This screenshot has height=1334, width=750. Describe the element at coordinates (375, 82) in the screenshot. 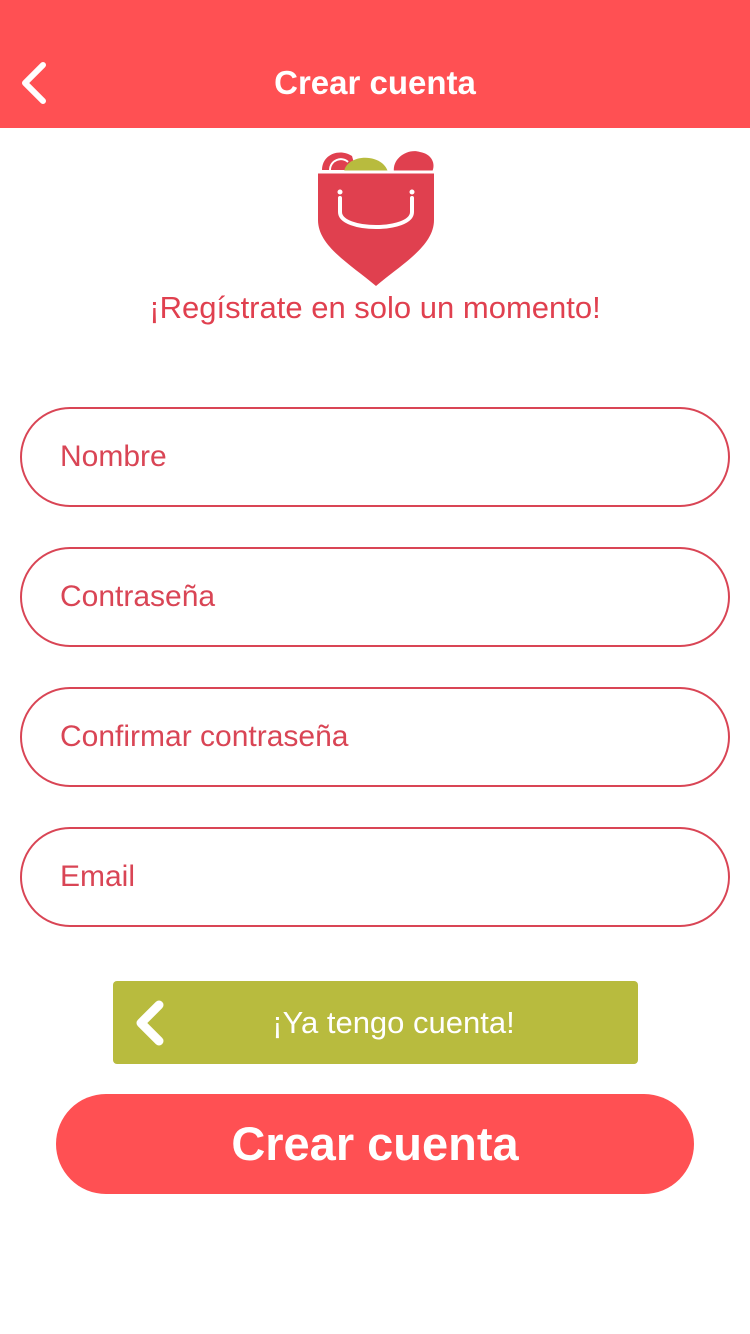

I see `page-title: Crear cuenta` at that location.